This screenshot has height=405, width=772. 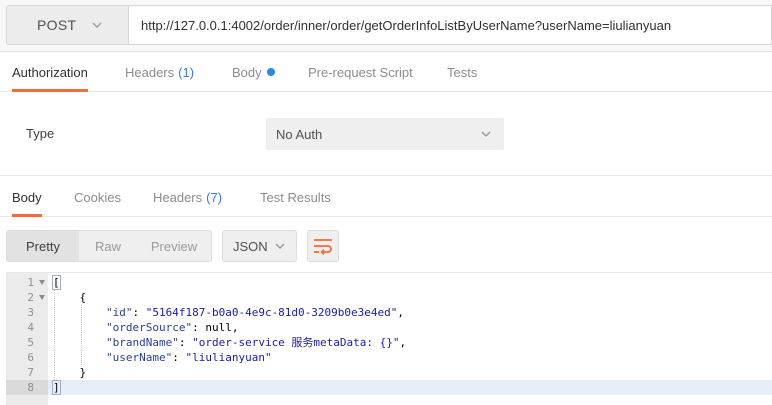 I want to click on tab-label: Pre-request Script, so click(x=360, y=72).